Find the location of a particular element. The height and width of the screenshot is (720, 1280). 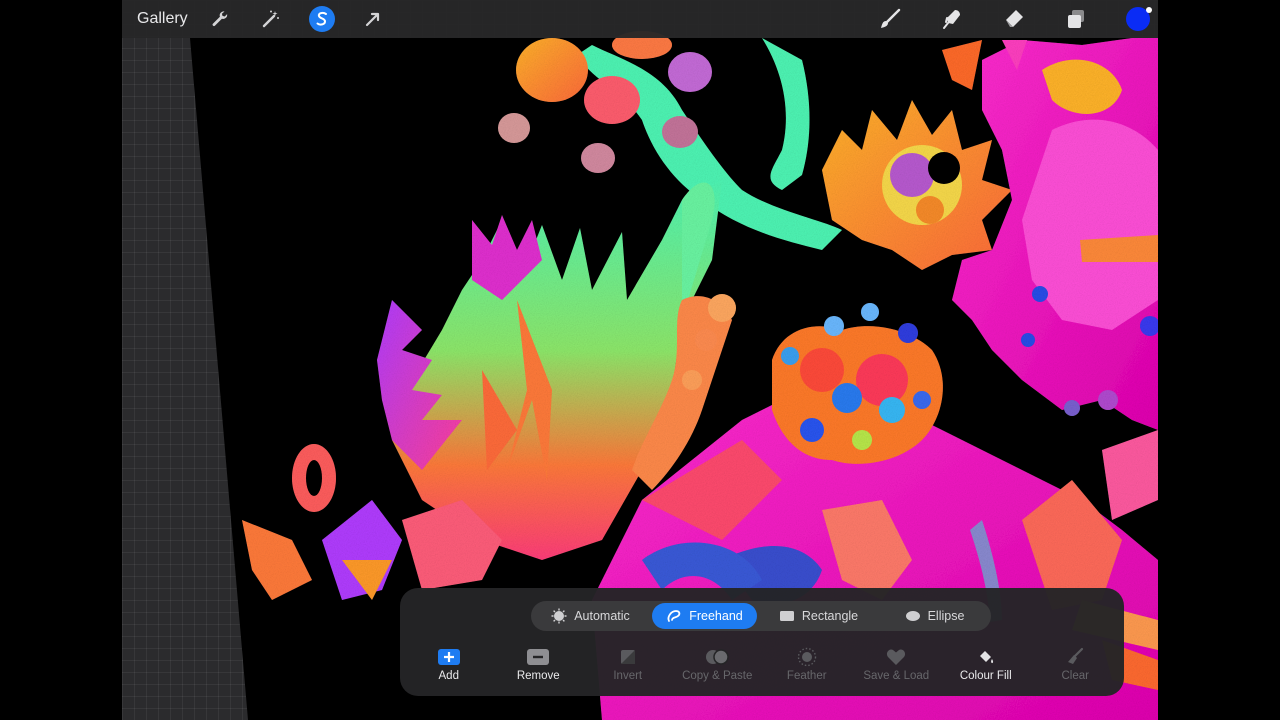

add-label: Add is located at coordinates (448, 676).